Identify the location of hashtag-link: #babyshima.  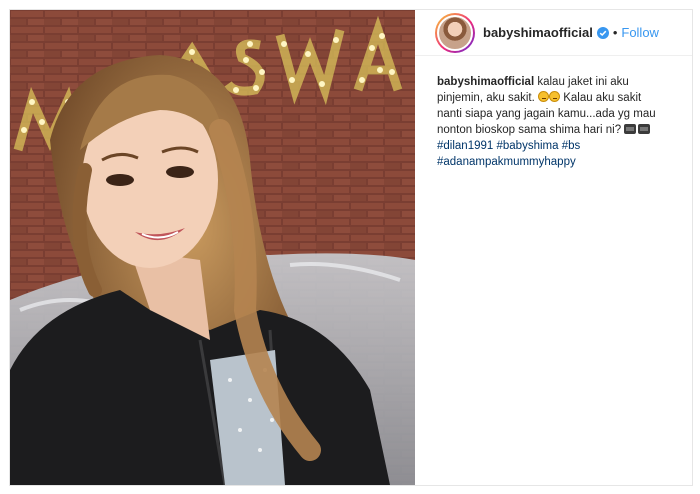
(527, 146).